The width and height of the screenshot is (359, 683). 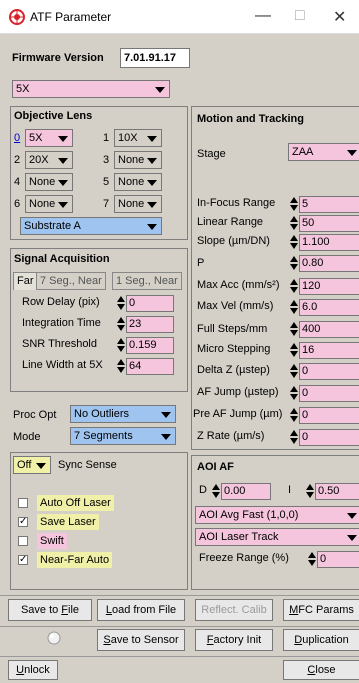 I want to click on objective-slot-4-num: 4, so click(x=17, y=182).